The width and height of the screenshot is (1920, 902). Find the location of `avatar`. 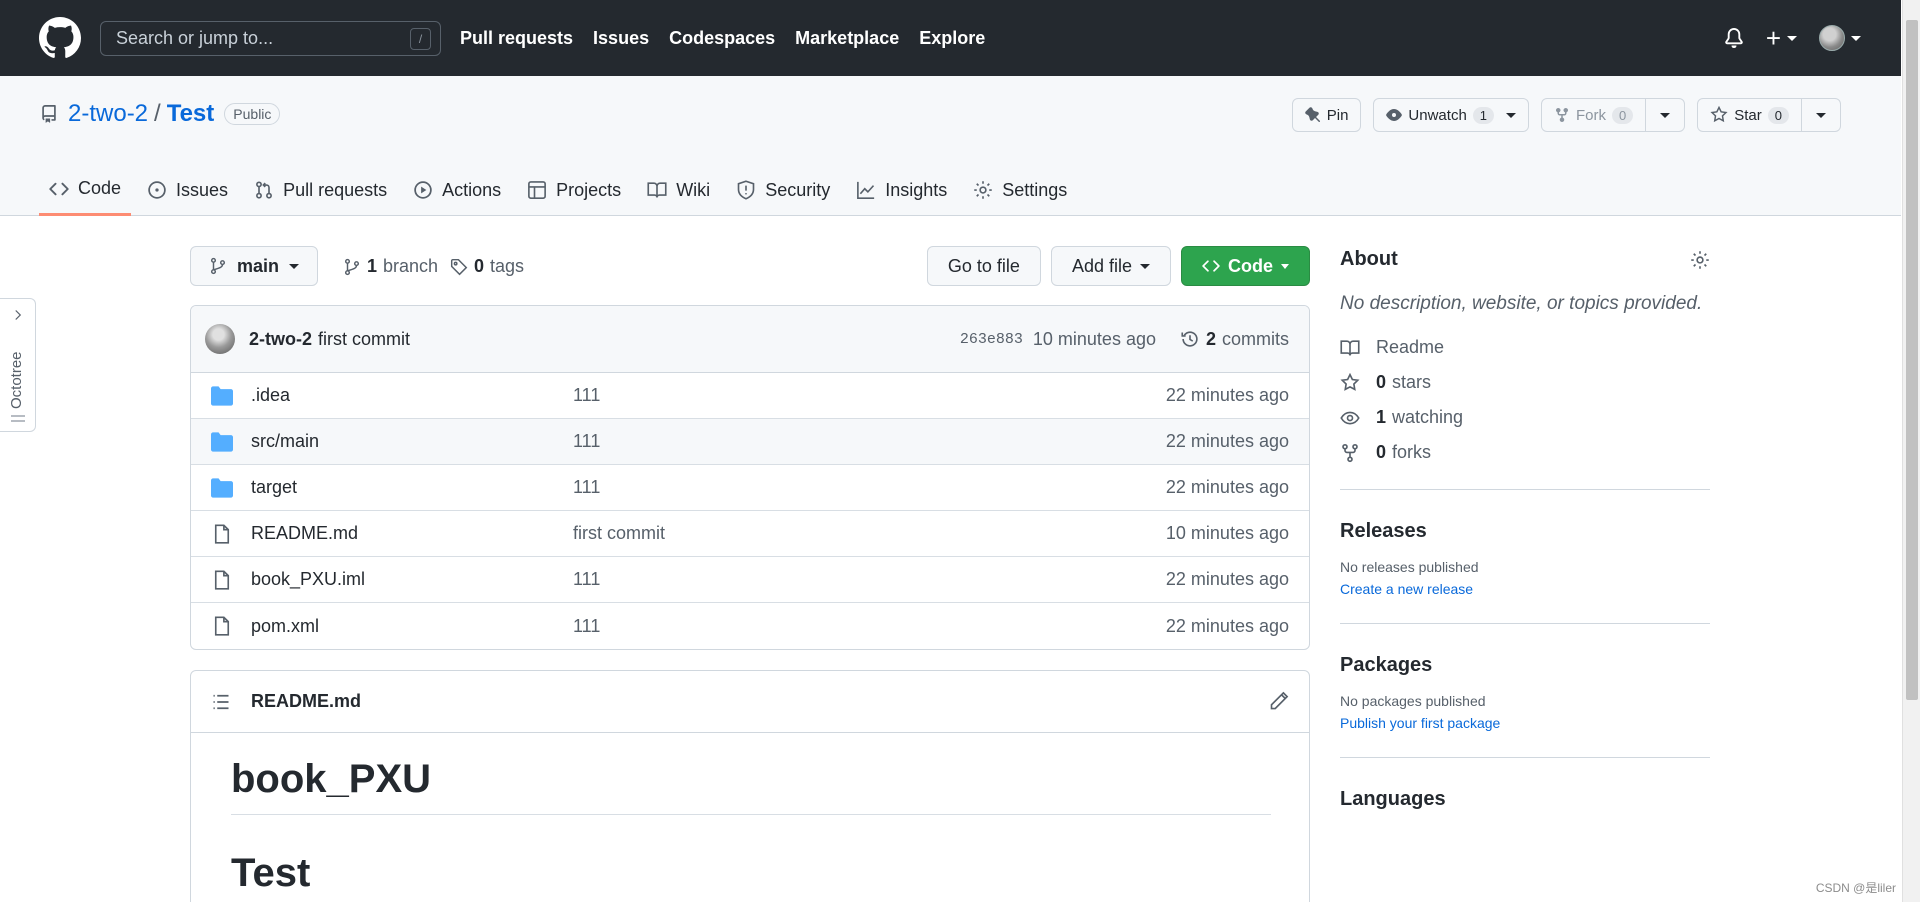

avatar is located at coordinates (220, 339).